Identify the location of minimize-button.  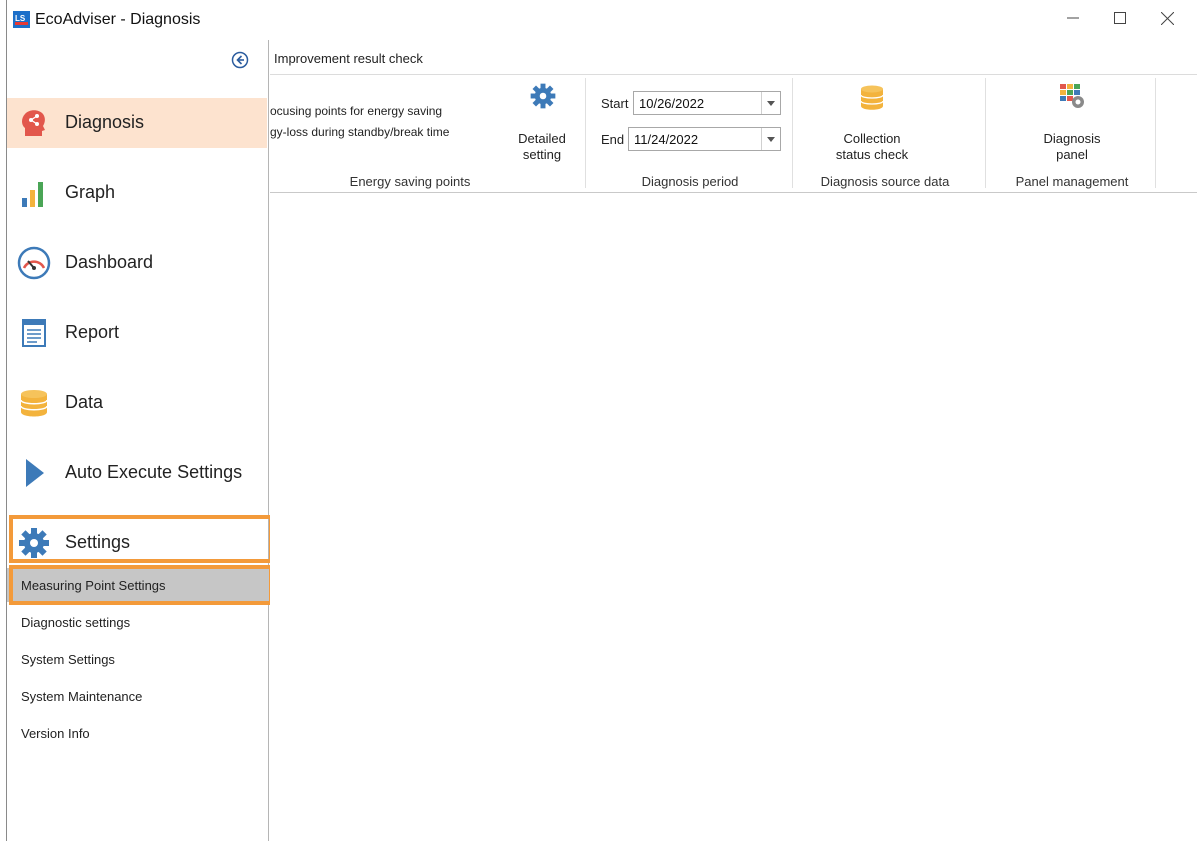
(1073, 18).